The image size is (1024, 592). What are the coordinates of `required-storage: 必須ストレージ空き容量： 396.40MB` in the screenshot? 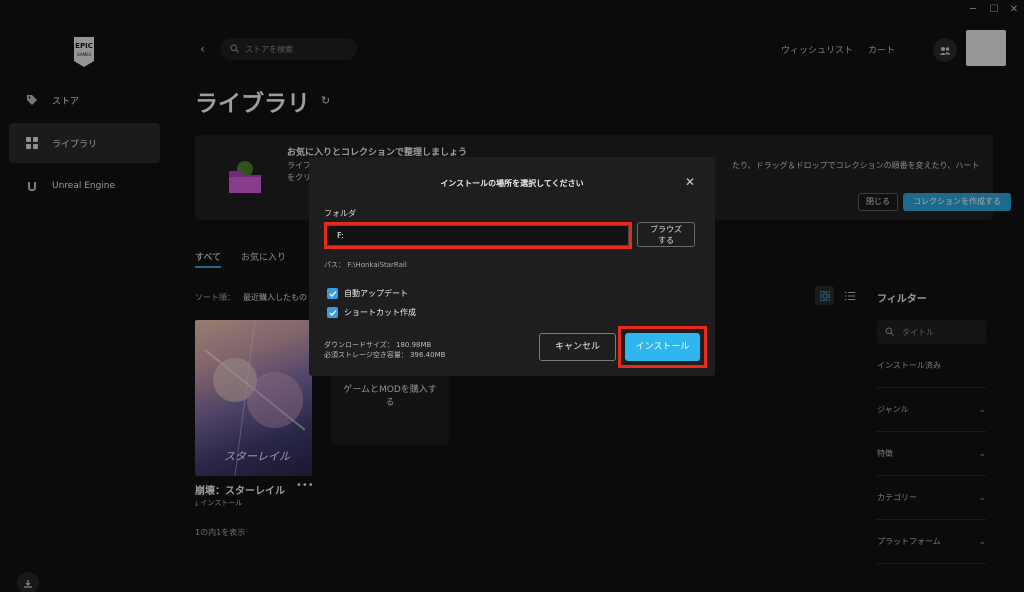 It's located at (385, 355).